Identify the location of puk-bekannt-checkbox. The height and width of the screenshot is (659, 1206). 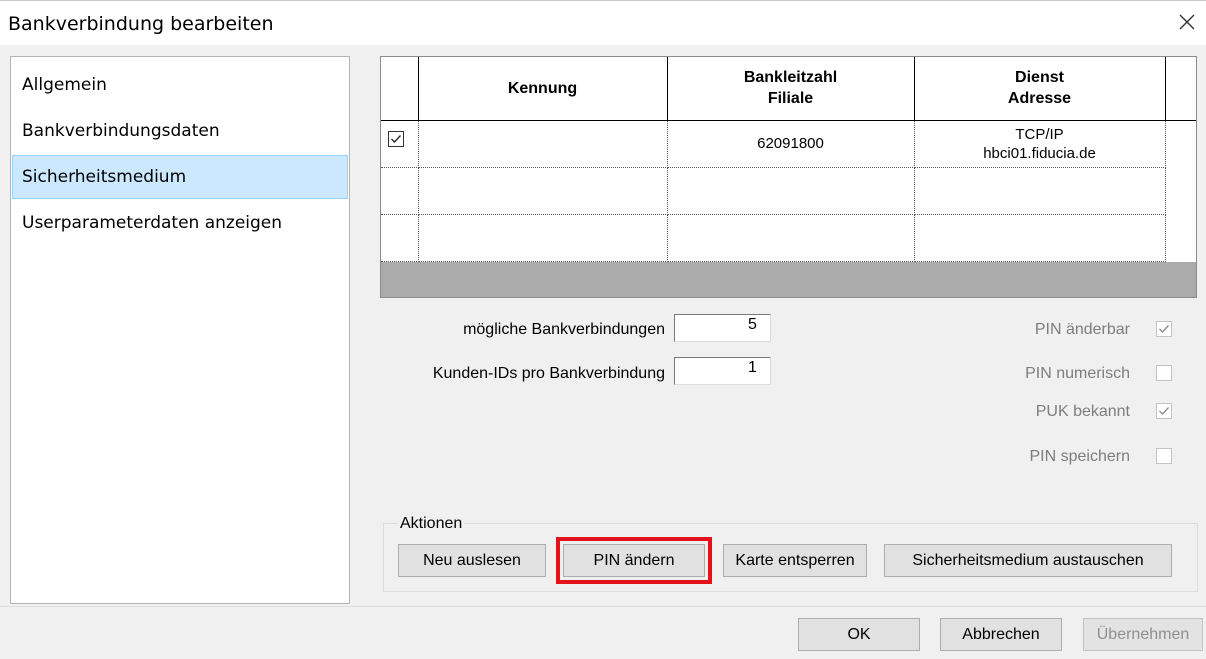
(1164, 411).